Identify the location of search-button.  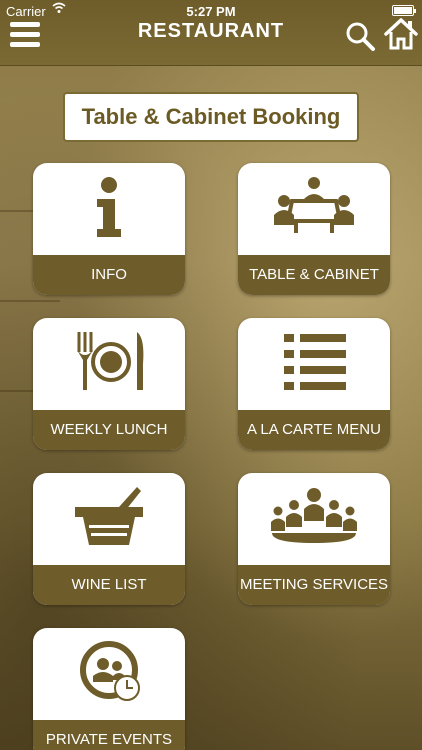
(360, 36).